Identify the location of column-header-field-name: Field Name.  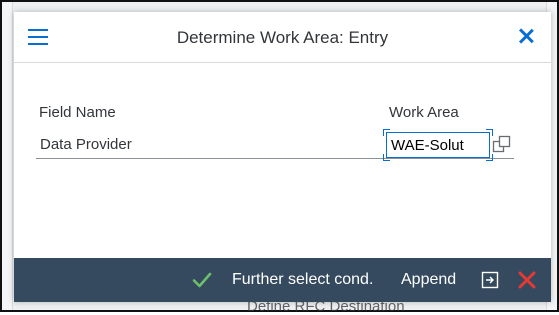
(77, 112).